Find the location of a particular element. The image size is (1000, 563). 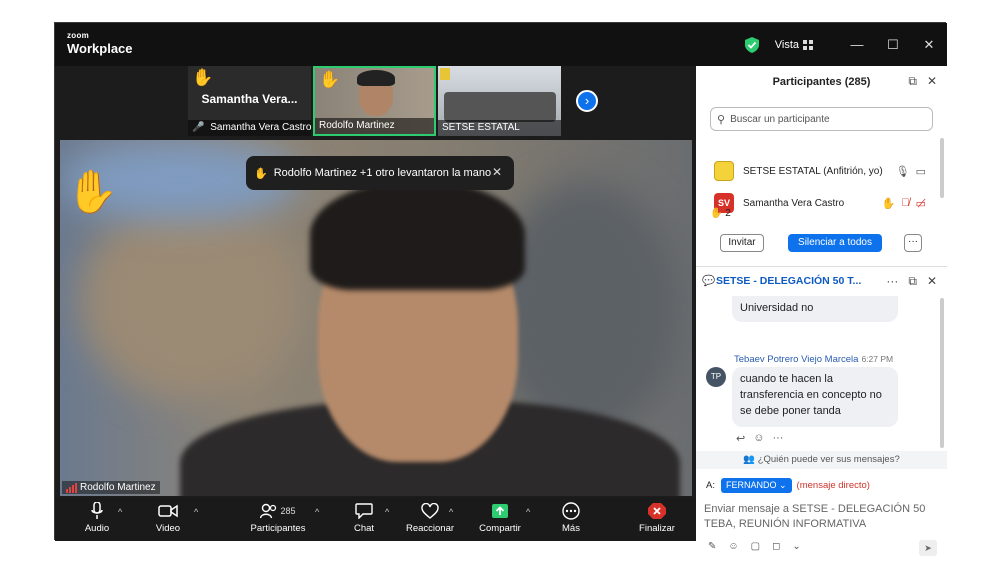

file-icon: ▢ is located at coordinates (755, 546).